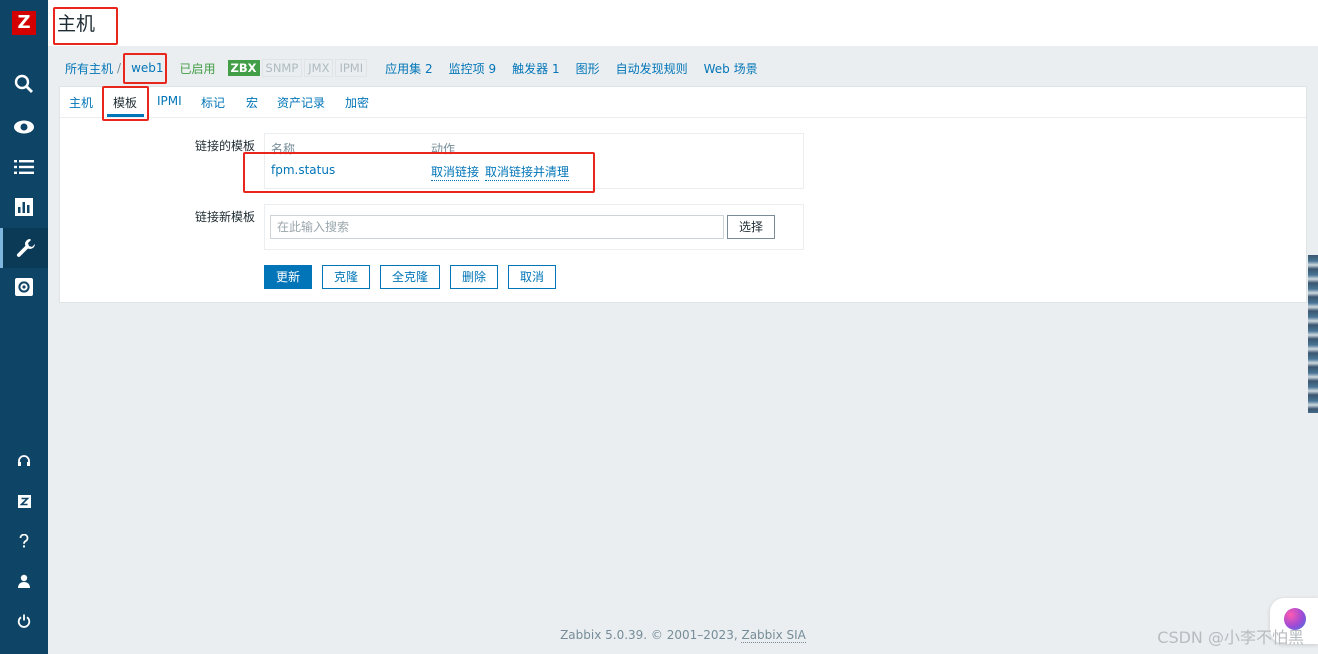 Image resolution: width=1318 pixels, height=654 pixels. I want to click on tab-bar: 主机 模板 IPMI 标记 宏 资产记录 加密, so click(683, 102).